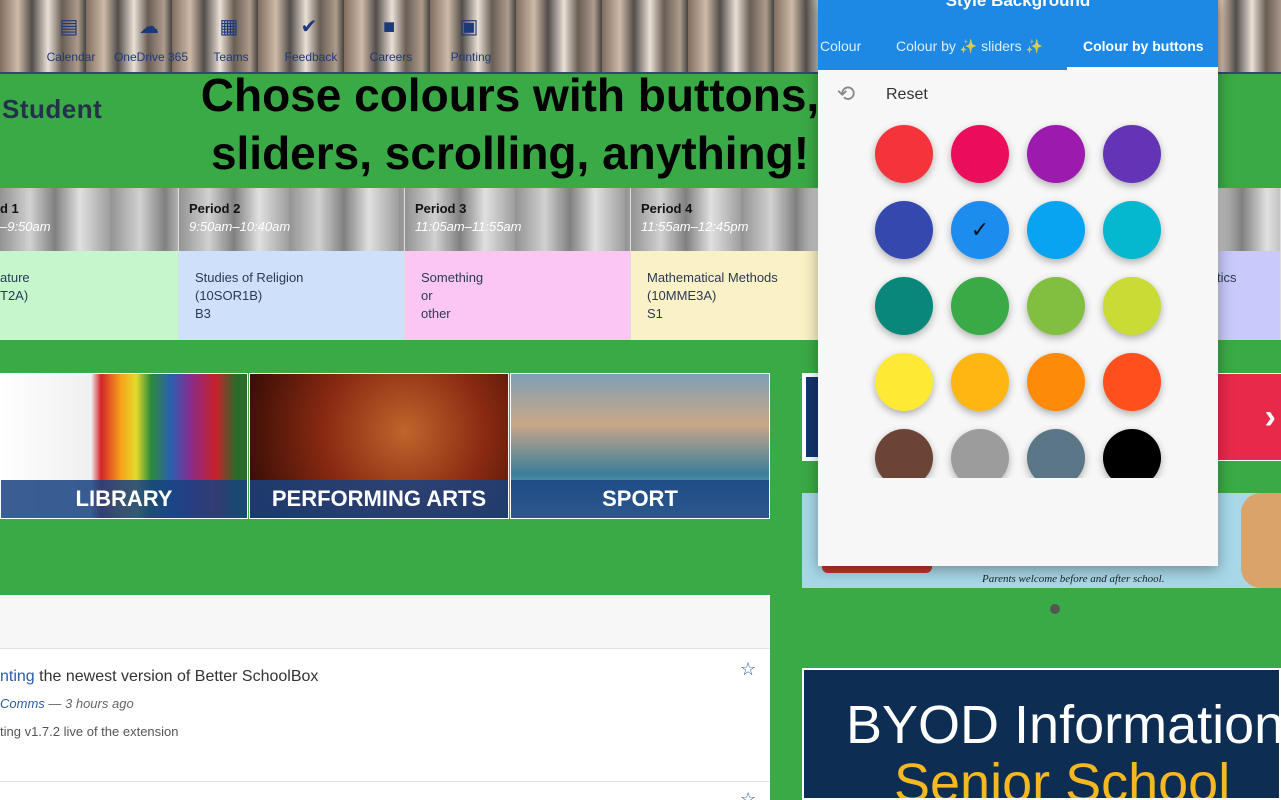 The image size is (1281, 800). What do you see at coordinates (640, 446) in the screenshot?
I see `sport-tile: SPORT` at bounding box center [640, 446].